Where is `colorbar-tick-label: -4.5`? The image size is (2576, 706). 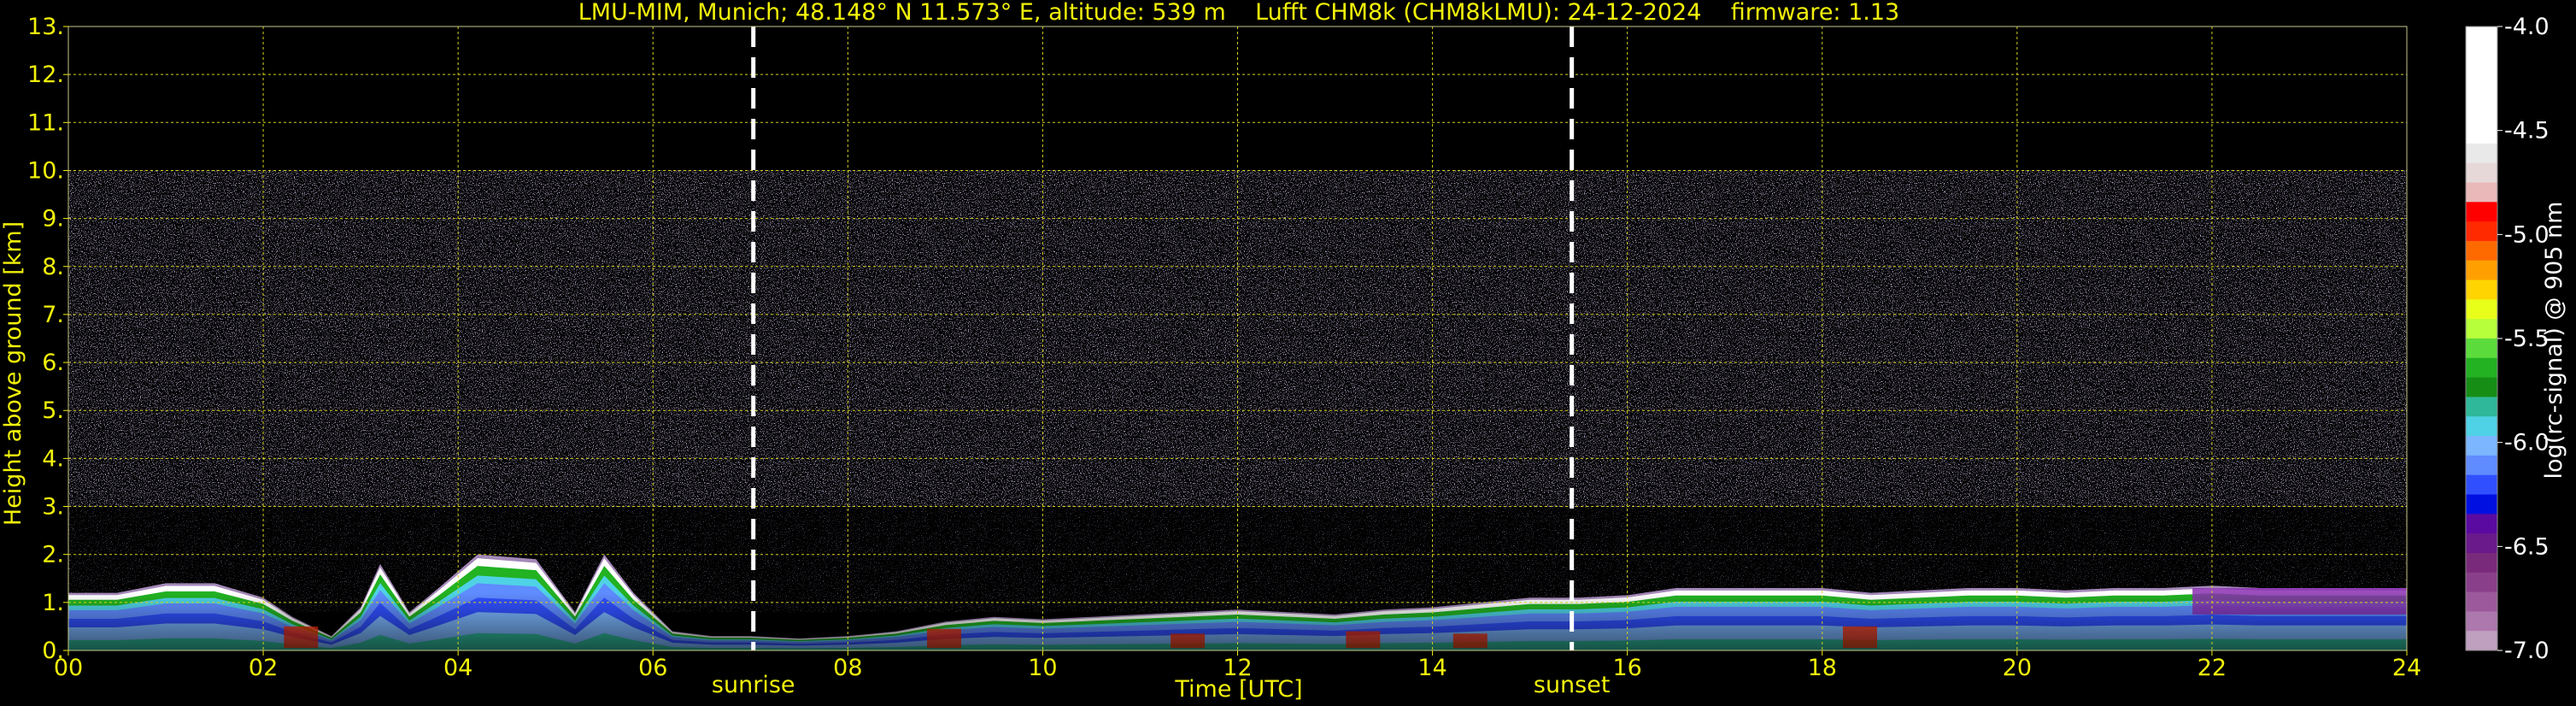 colorbar-tick-label: -4.5 is located at coordinates (2527, 131).